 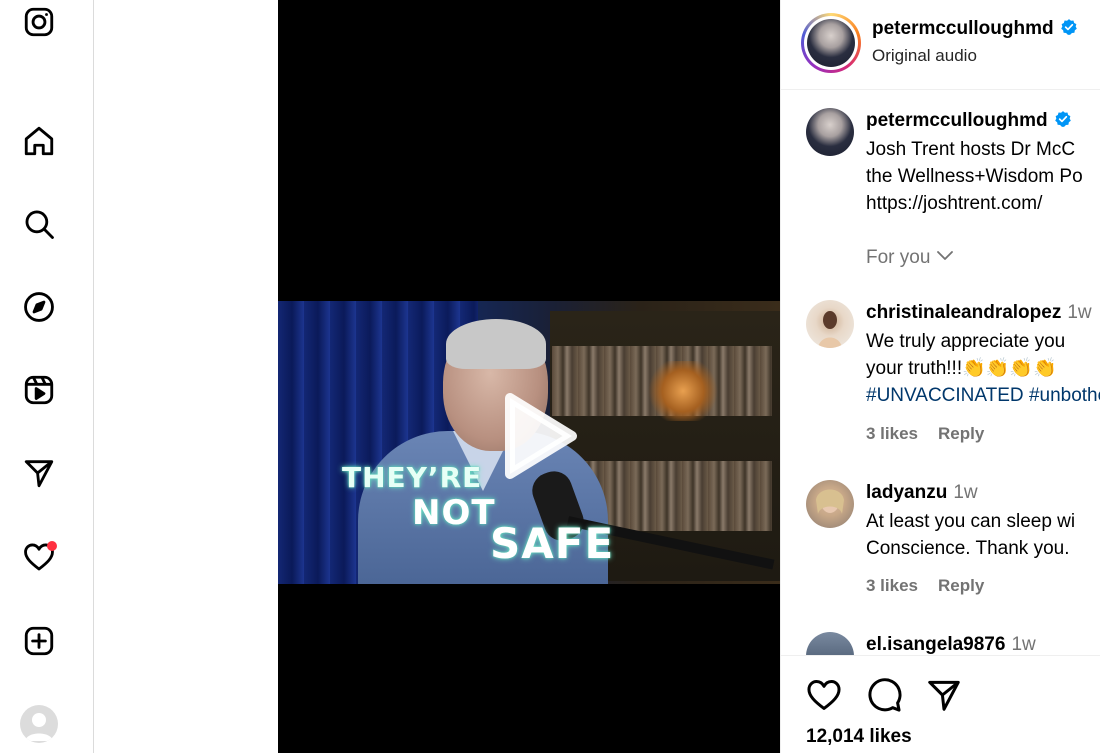 What do you see at coordinates (961, 368) in the screenshot?
I see `comment-line: your truth!!!👏👏👏👏` at bounding box center [961, 368].